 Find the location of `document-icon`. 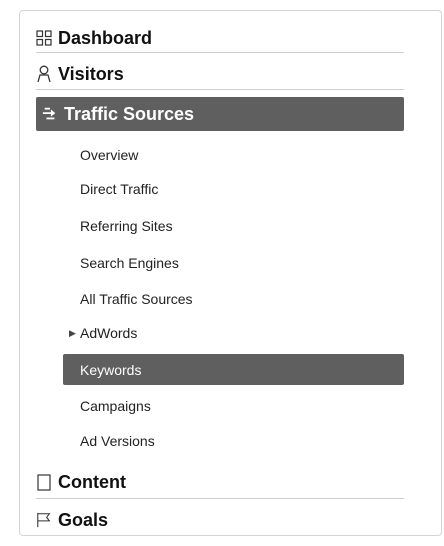

document-icon is located at coordinates (44, 482).